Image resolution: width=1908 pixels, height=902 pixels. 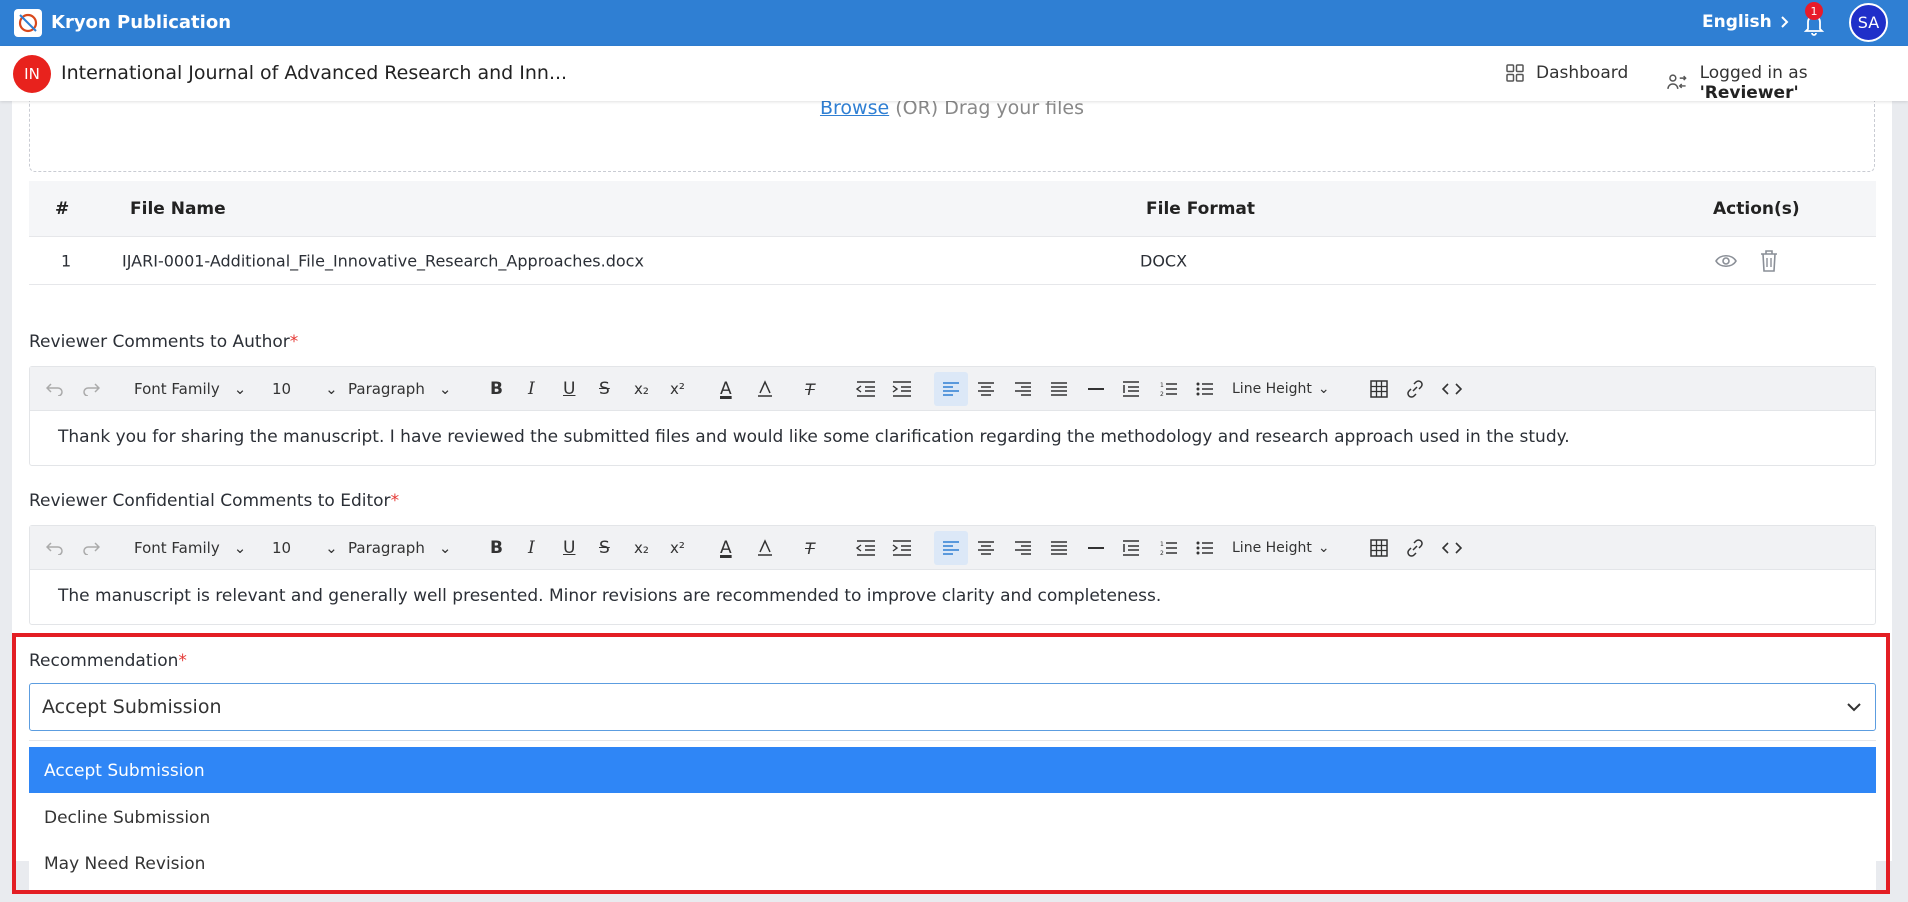 I want to click on chevron-right-icon, so click(x=1785, y=22).